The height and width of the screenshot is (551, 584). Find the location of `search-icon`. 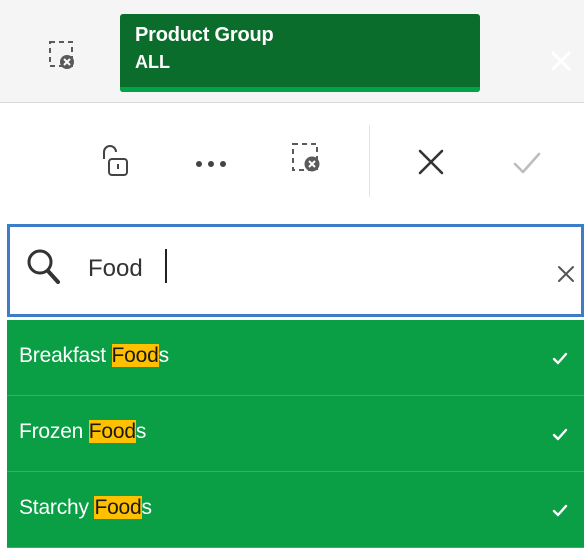

search-icon is located at coordinates (44, 267).